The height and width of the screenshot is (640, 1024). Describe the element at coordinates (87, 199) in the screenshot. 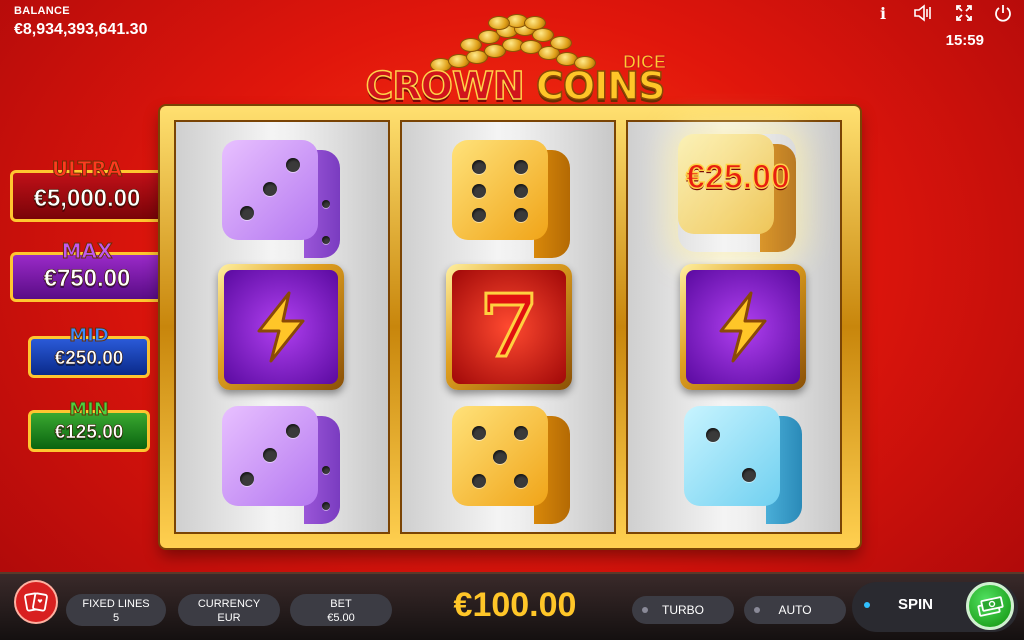

I see `jackpot-ultra-value: €5,000.00` at that location.